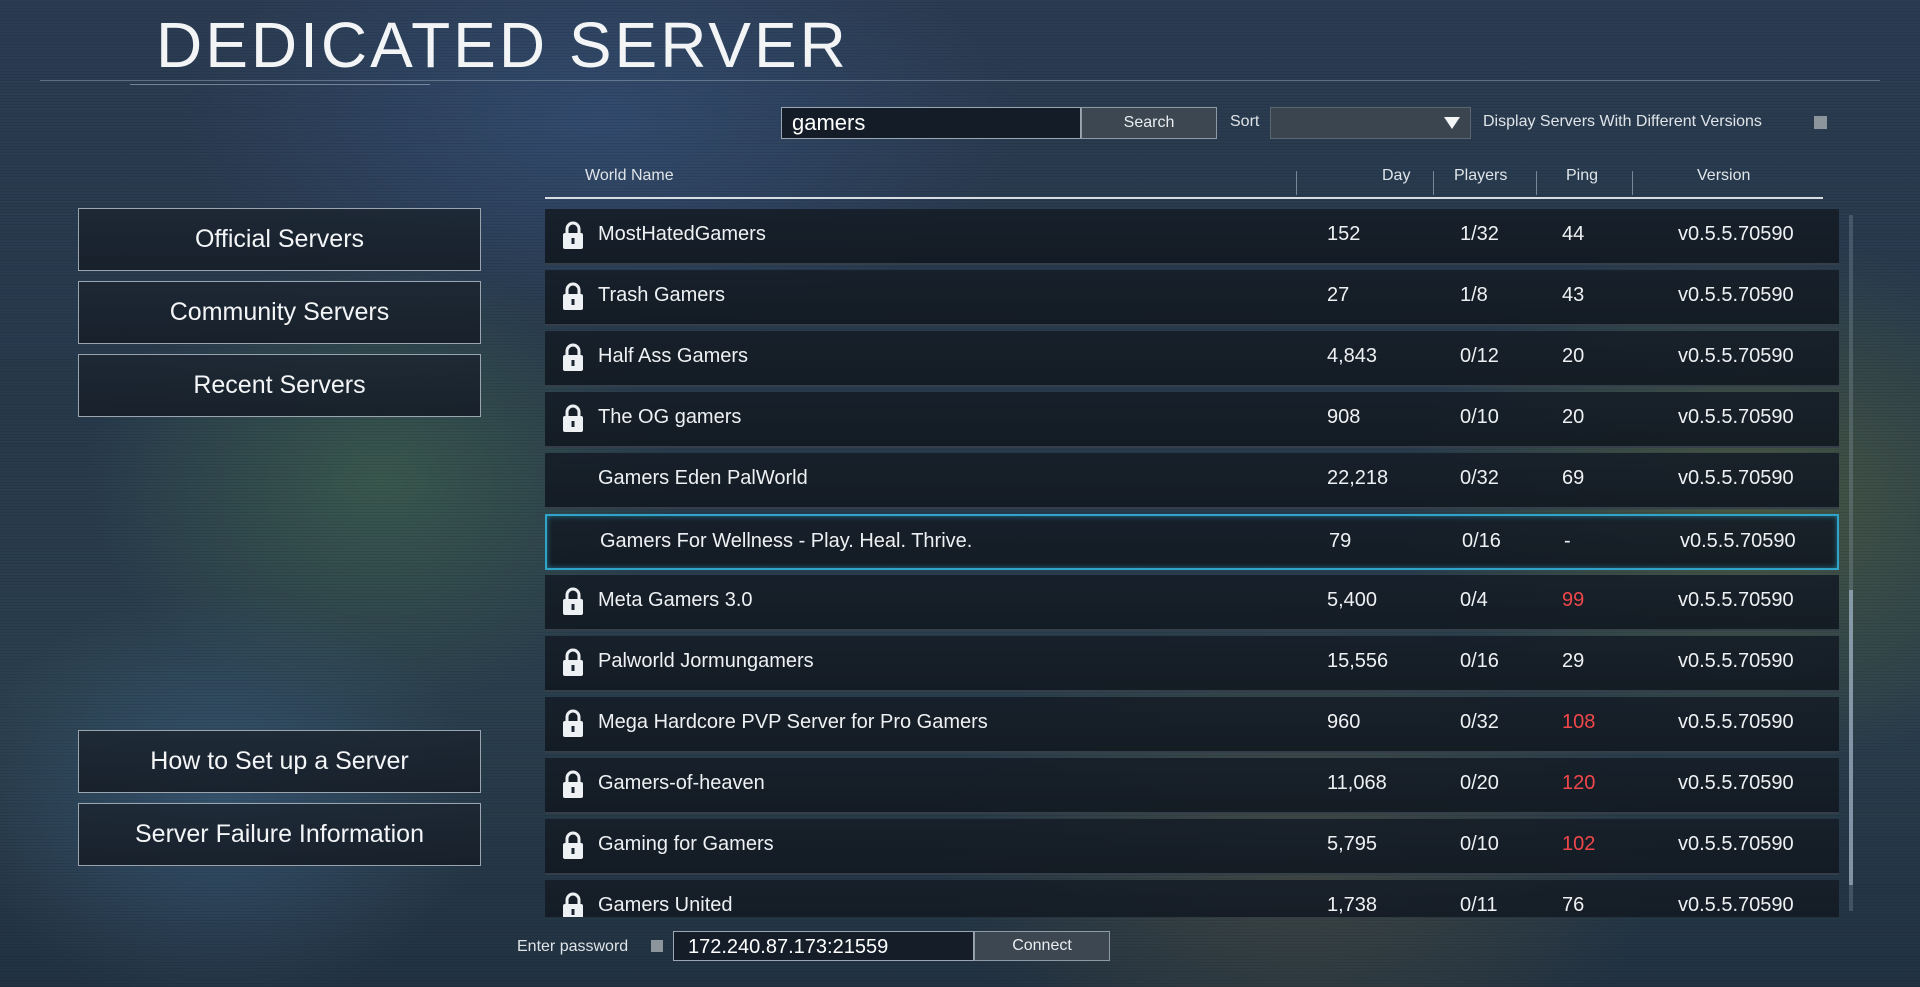  Describe the element at coordinates (1474, 295) in the screenshot. I see `players-cell: 1/8` at that location.